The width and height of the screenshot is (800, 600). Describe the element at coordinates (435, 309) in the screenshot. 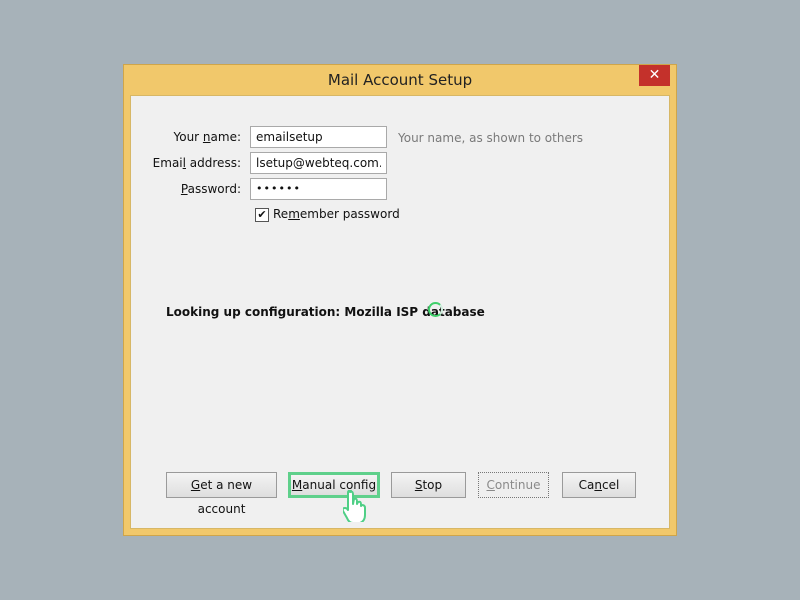

I see `loading-spinner-icon` at that location.